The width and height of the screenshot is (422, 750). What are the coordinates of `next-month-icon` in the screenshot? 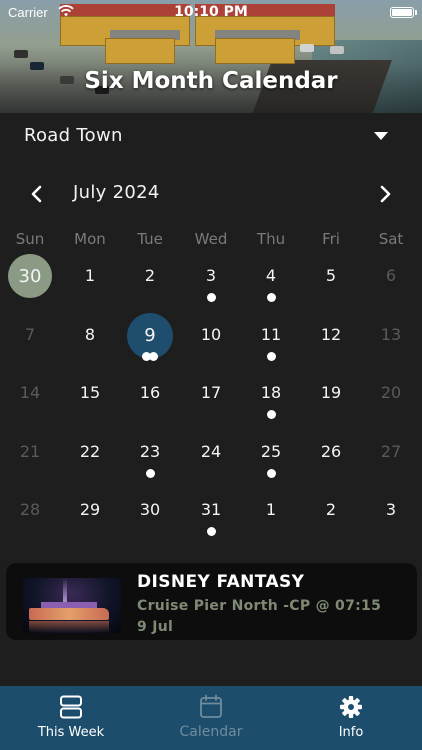 It's located at (385, 194).